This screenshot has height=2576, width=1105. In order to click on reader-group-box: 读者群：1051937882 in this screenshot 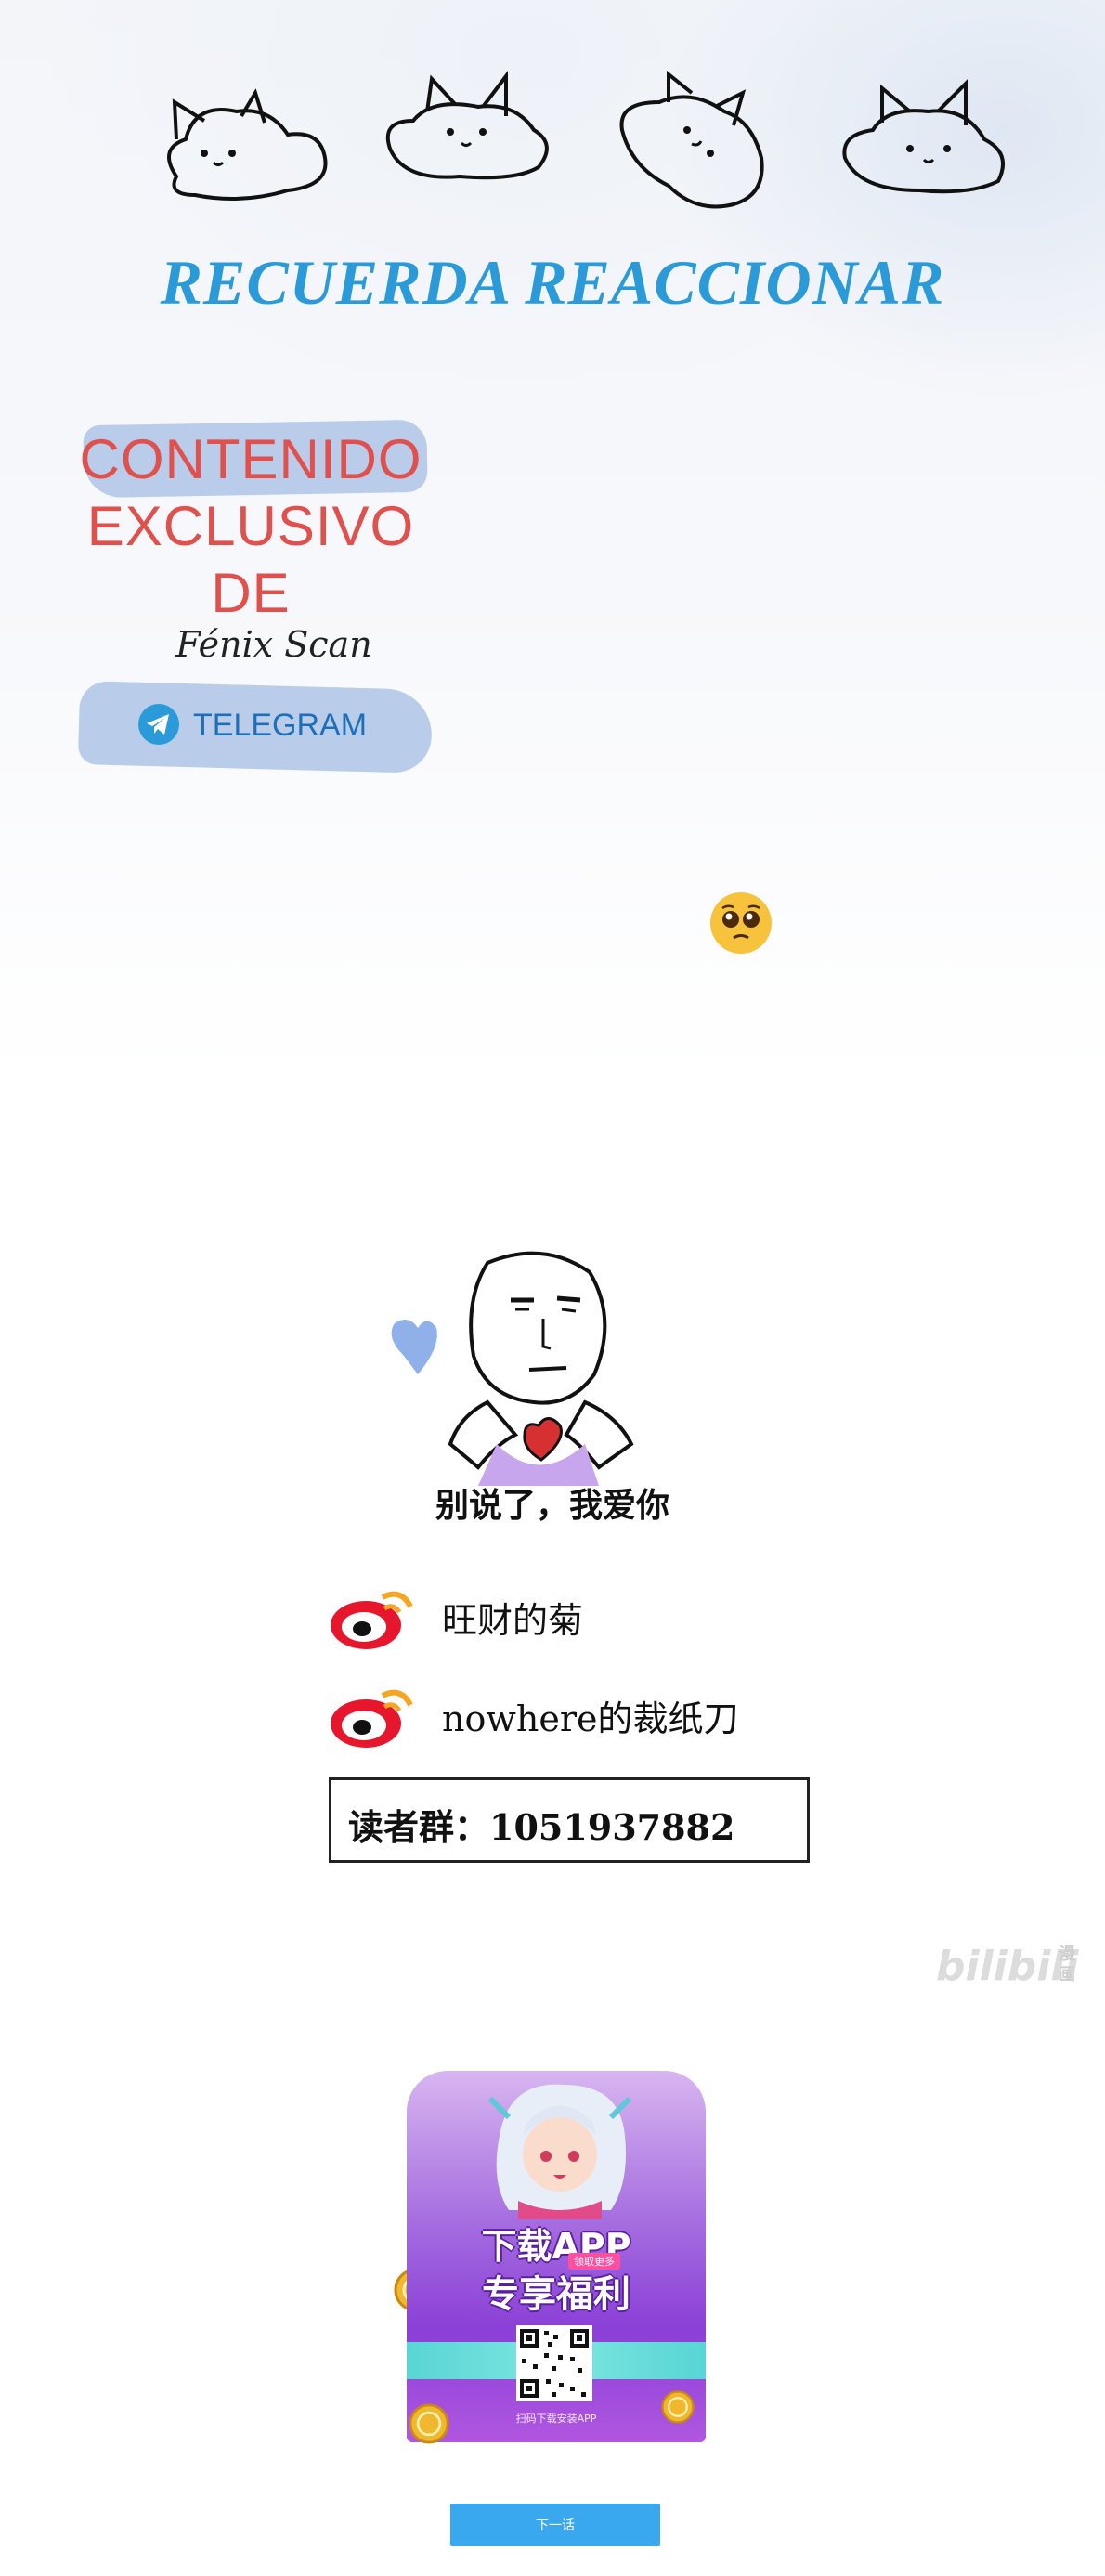, I will do `click(569, 1820)`.